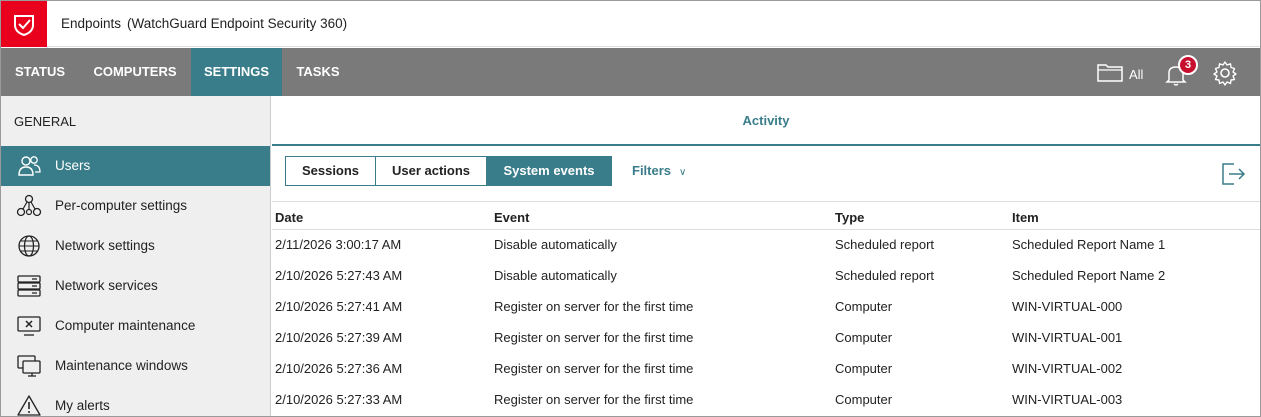  What do you see at coordinates (1110, 73) in the screenshot?
I see `folder-icon` at bounding box center [1110, 73].